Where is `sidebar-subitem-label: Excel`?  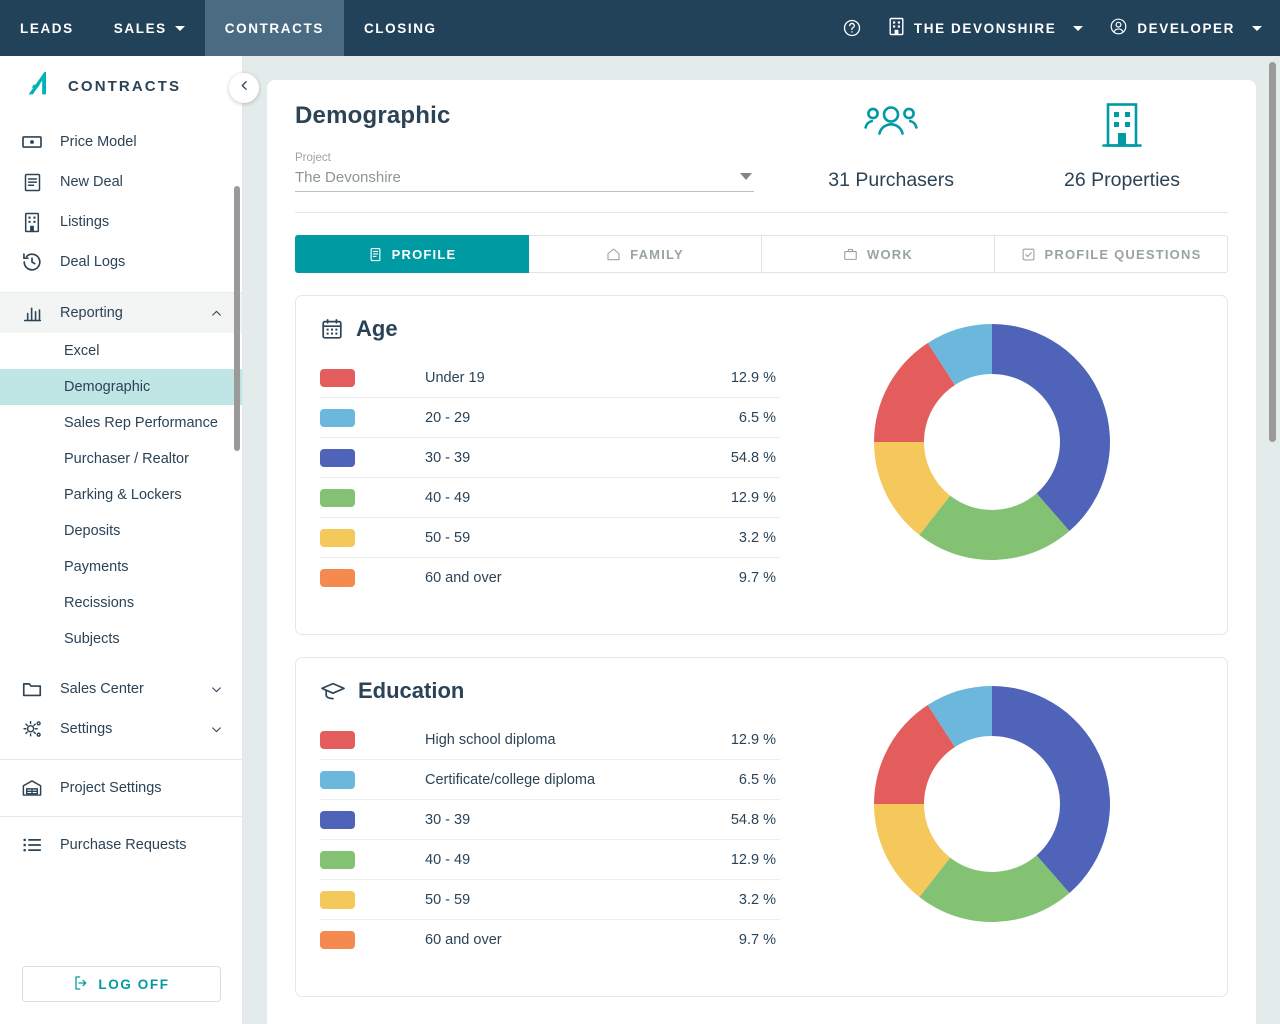
sidebar-subitem-label: Excel is located at coordinates (82, 351).